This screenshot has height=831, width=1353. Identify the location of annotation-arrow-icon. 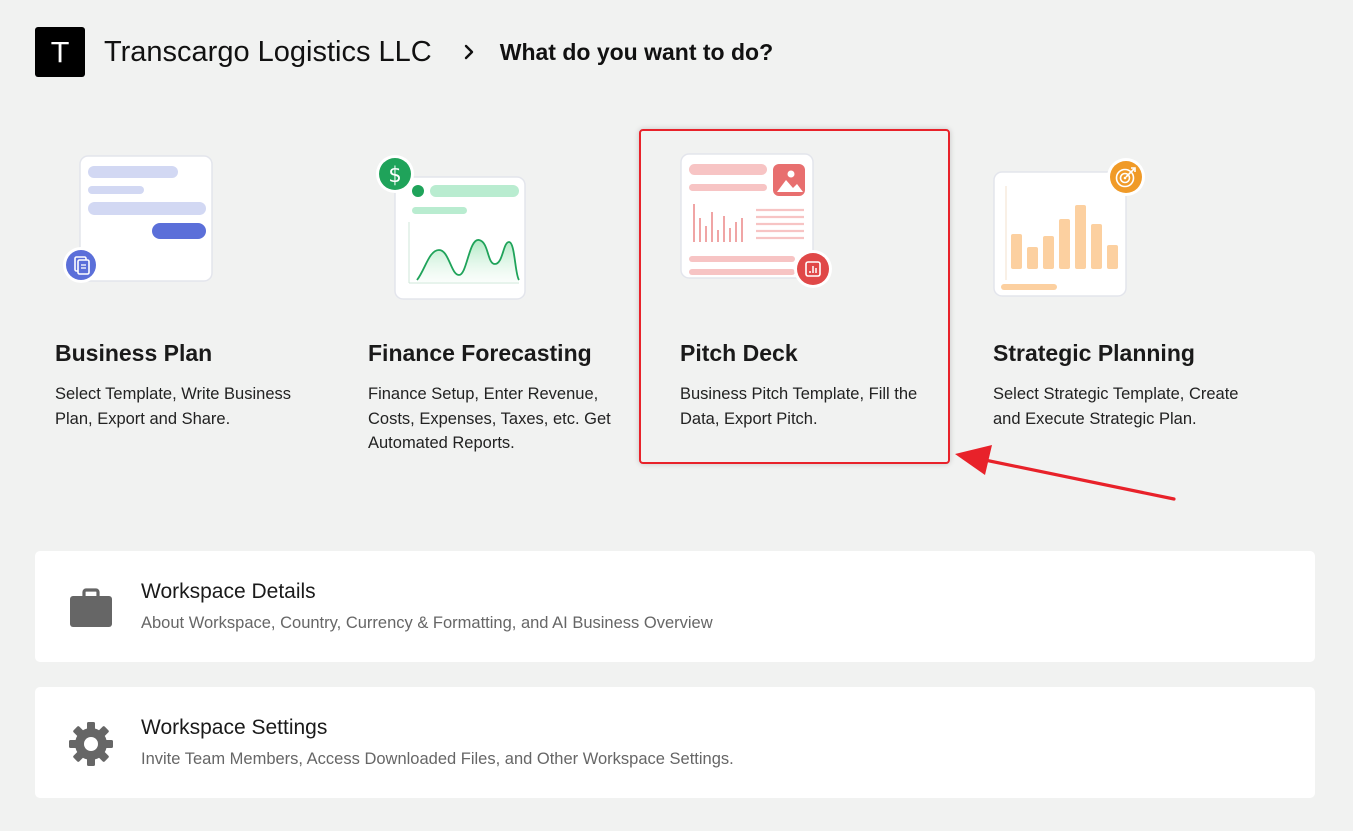
(1065, 473).